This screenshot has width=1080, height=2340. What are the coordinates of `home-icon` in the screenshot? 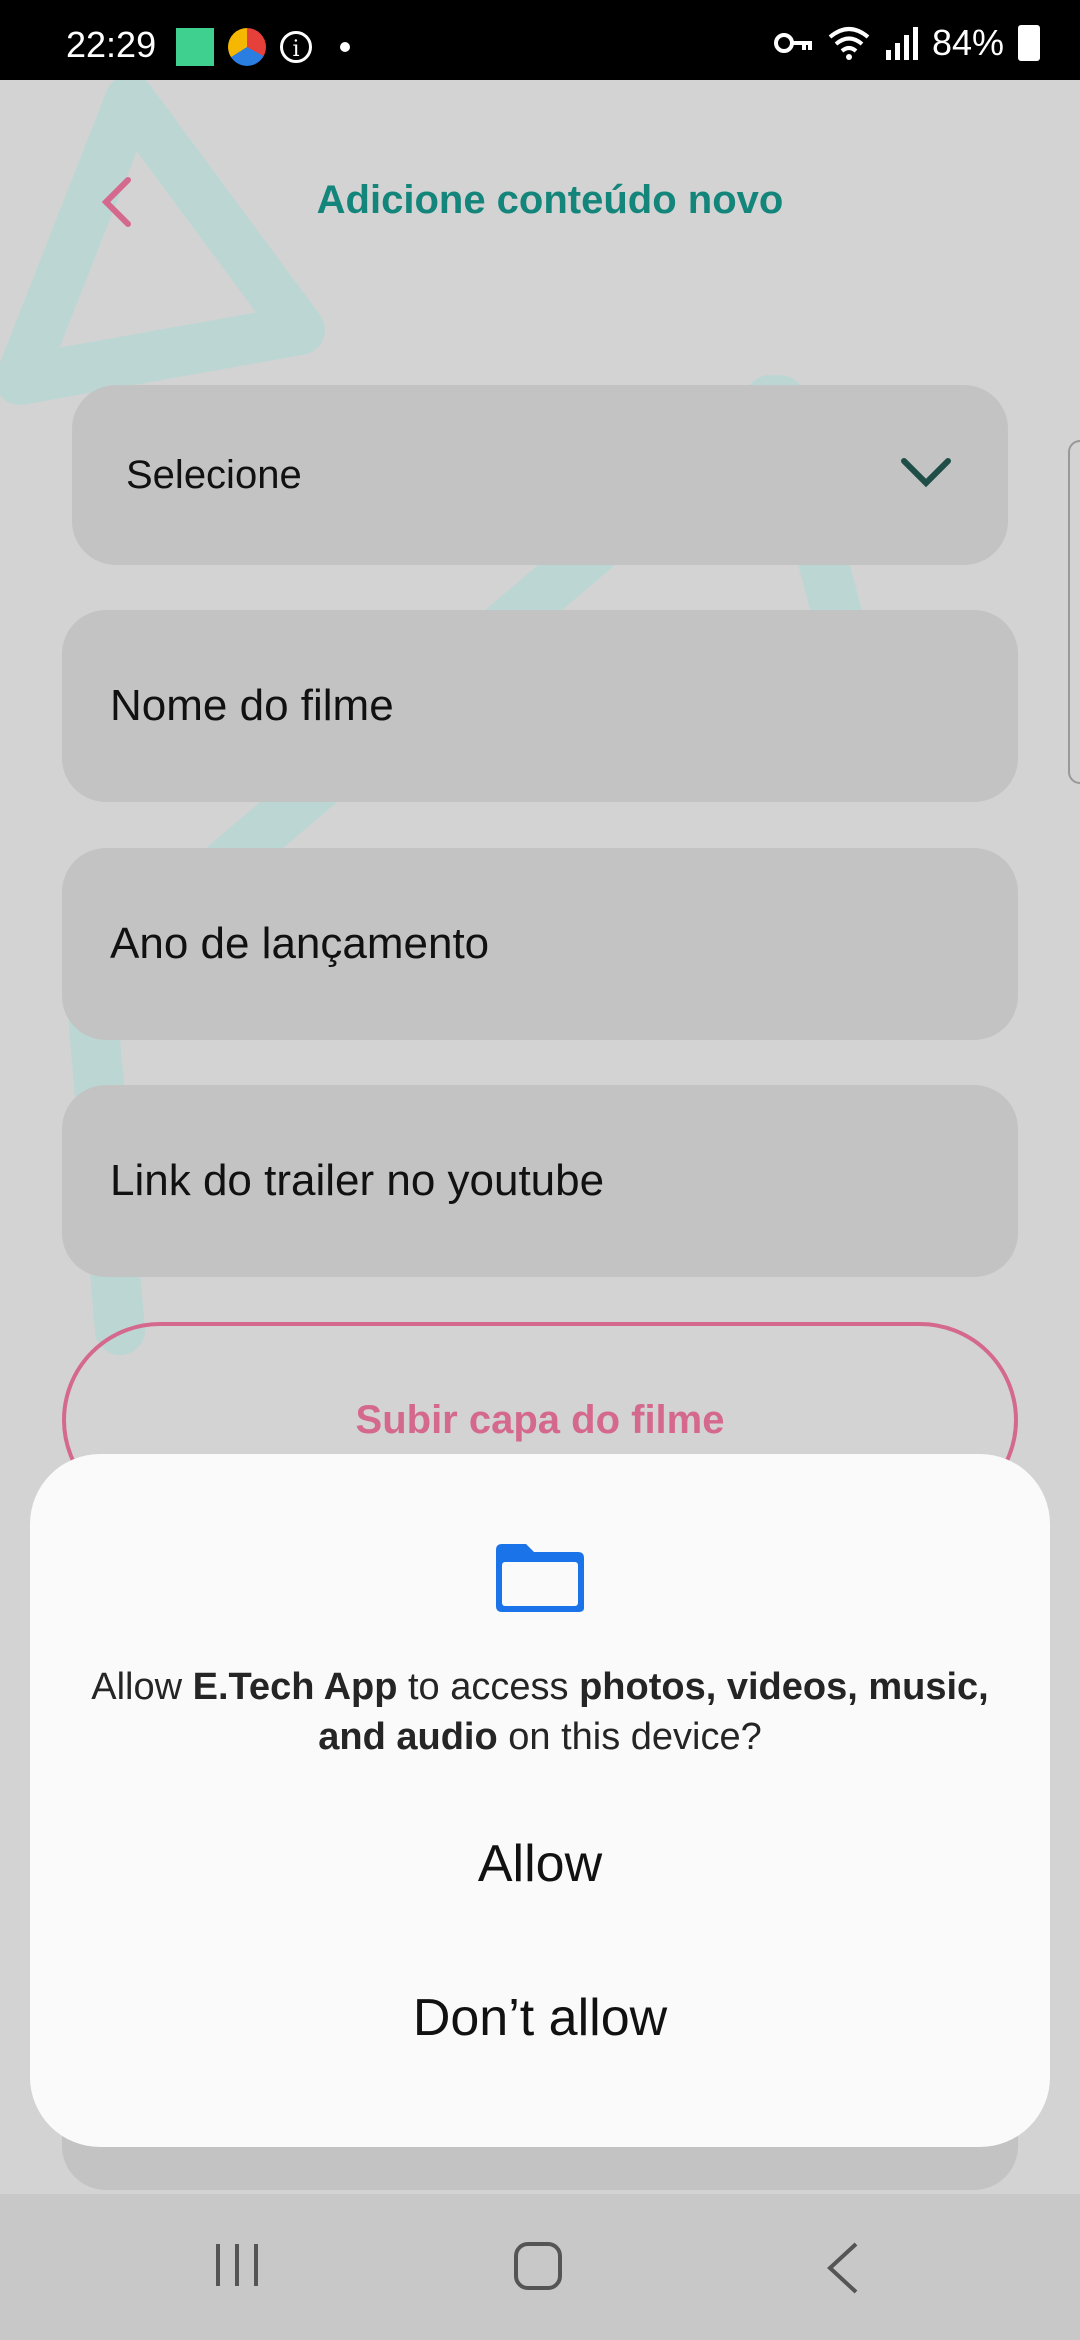 It's located at (538, 2266).